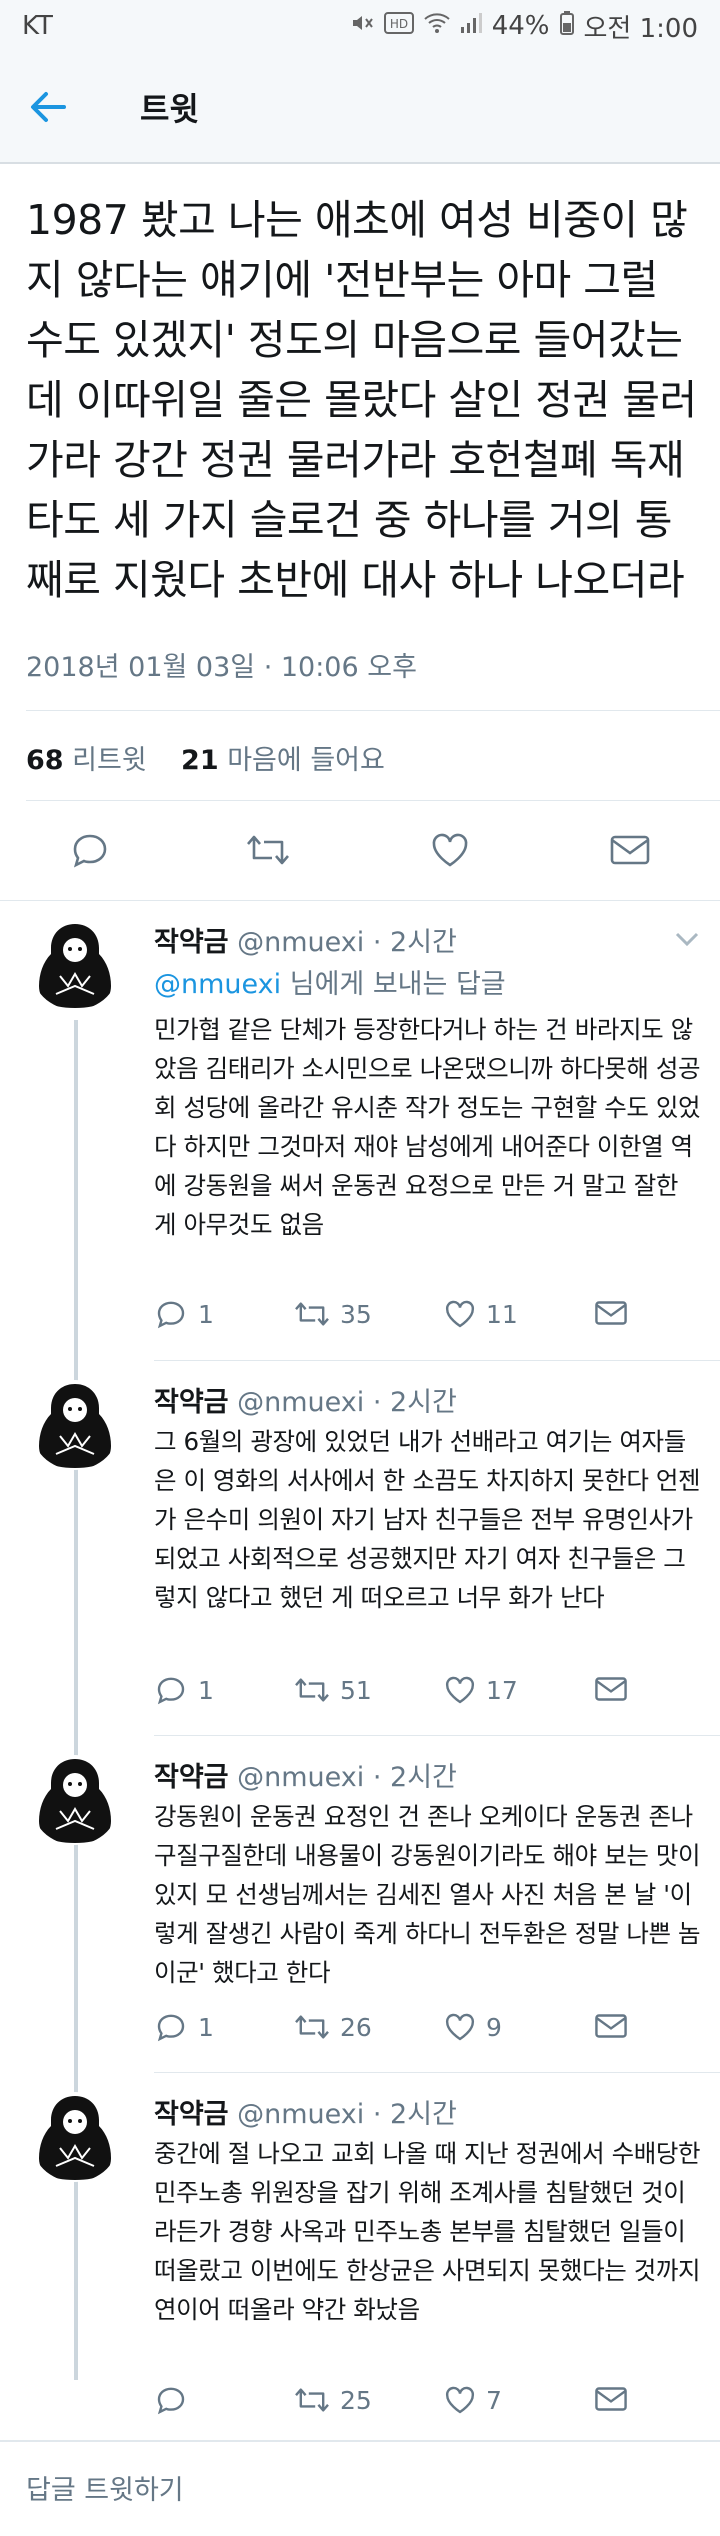 The image size is (720, 2536). I want to click on section-divider, so click(360, 900).